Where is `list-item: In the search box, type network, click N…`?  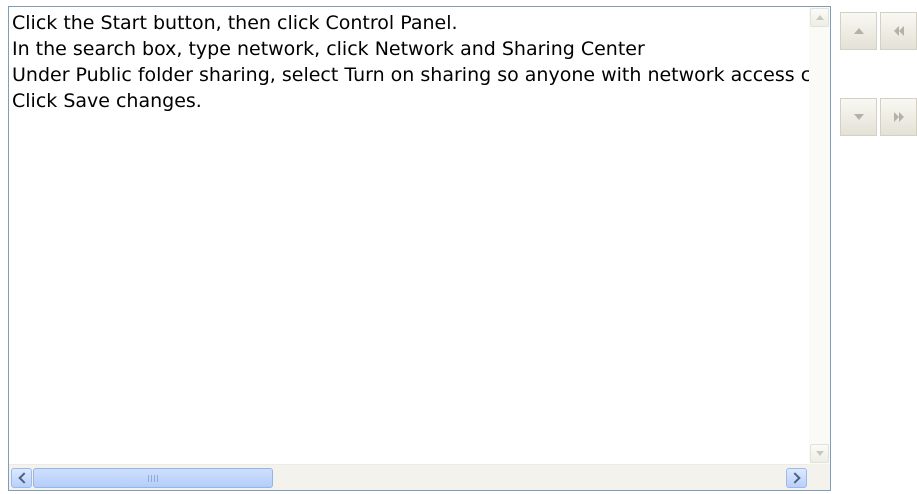
list-item: In the search box, type network, click N… is located at coordinates (409, 49).